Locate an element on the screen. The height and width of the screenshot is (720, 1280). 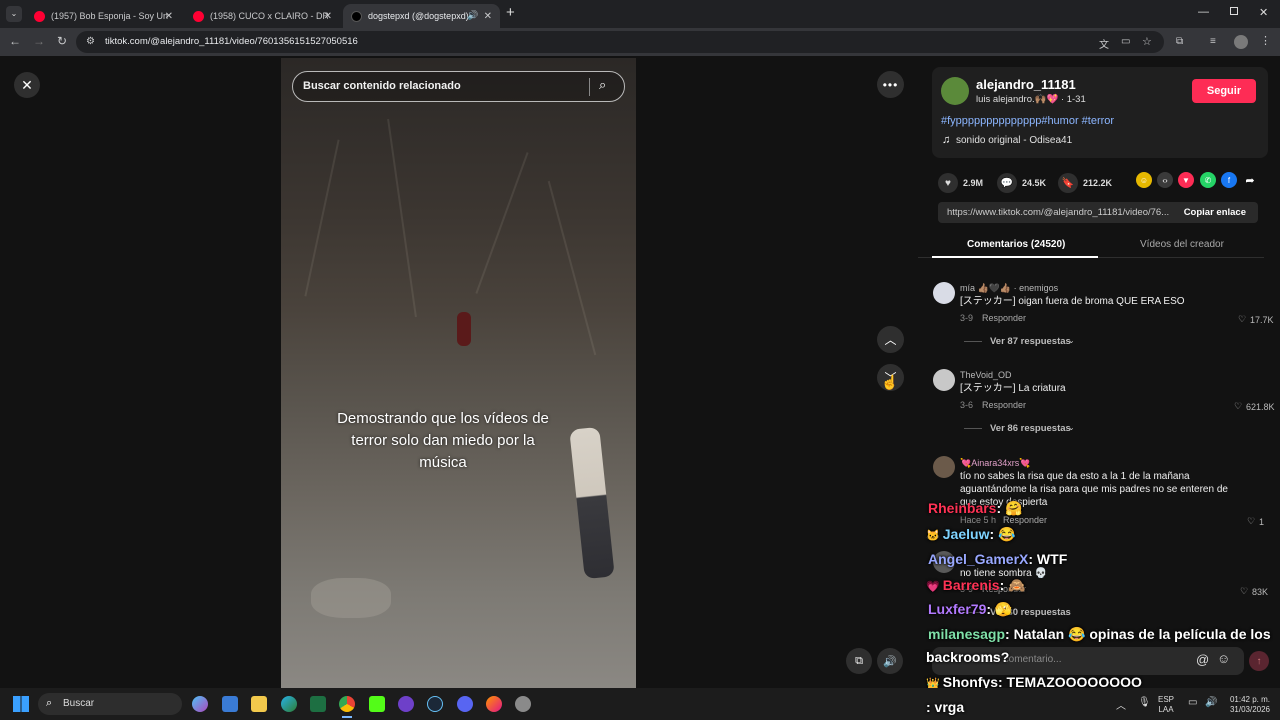
music-note-icon: ♫ is located at coordinates (946, 140).